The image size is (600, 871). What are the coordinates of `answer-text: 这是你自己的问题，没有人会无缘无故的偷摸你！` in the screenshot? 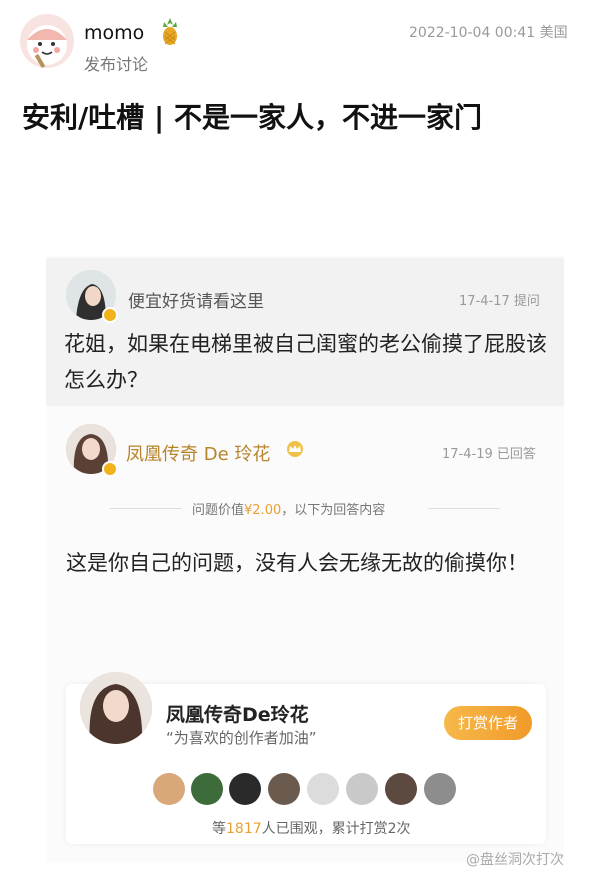 It's located at (297, 563).